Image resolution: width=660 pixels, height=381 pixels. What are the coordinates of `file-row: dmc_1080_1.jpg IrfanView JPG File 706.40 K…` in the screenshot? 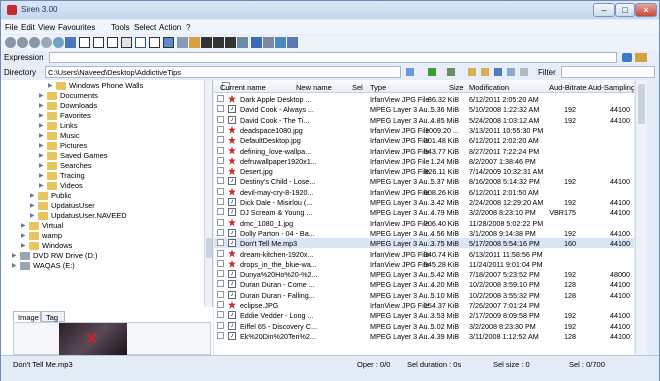 It's located at (424, 223).